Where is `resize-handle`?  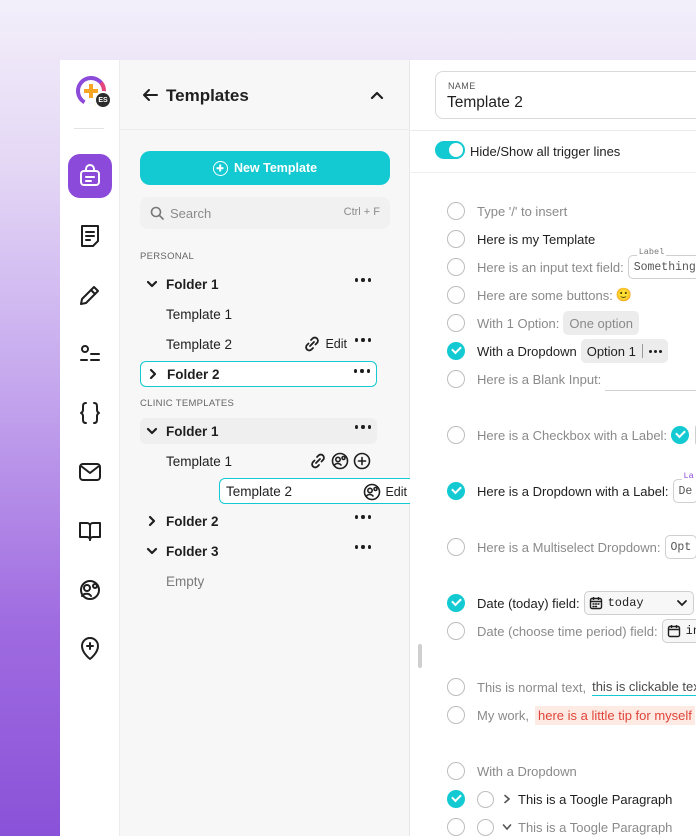 resize-handle is located at coordinates (420, 656).